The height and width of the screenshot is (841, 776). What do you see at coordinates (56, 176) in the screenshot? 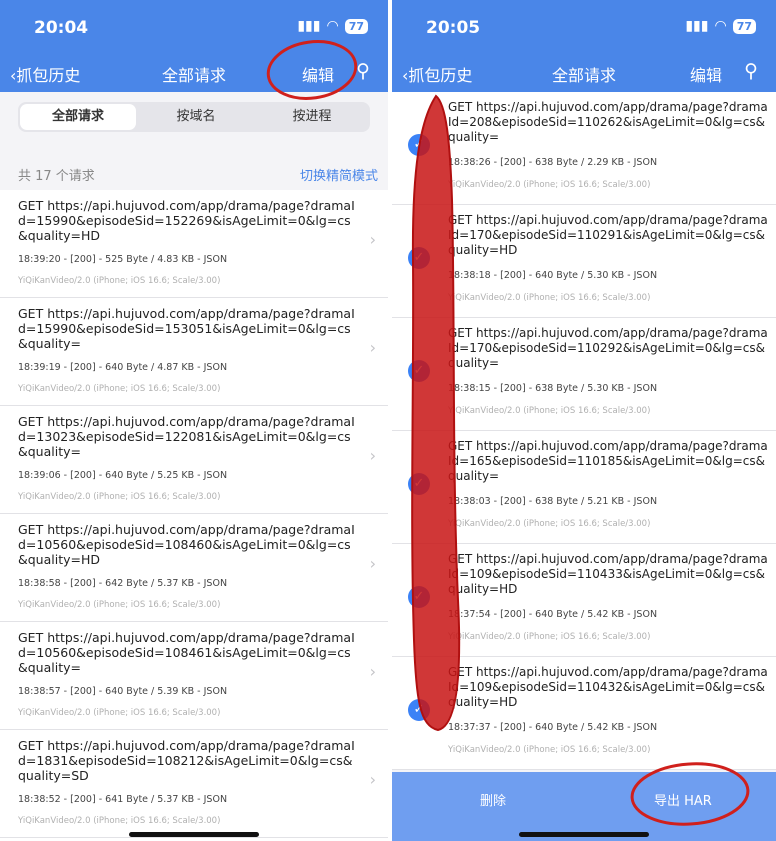
I see `request-count: 共 17 个请求` at bounding box center [56, 176].